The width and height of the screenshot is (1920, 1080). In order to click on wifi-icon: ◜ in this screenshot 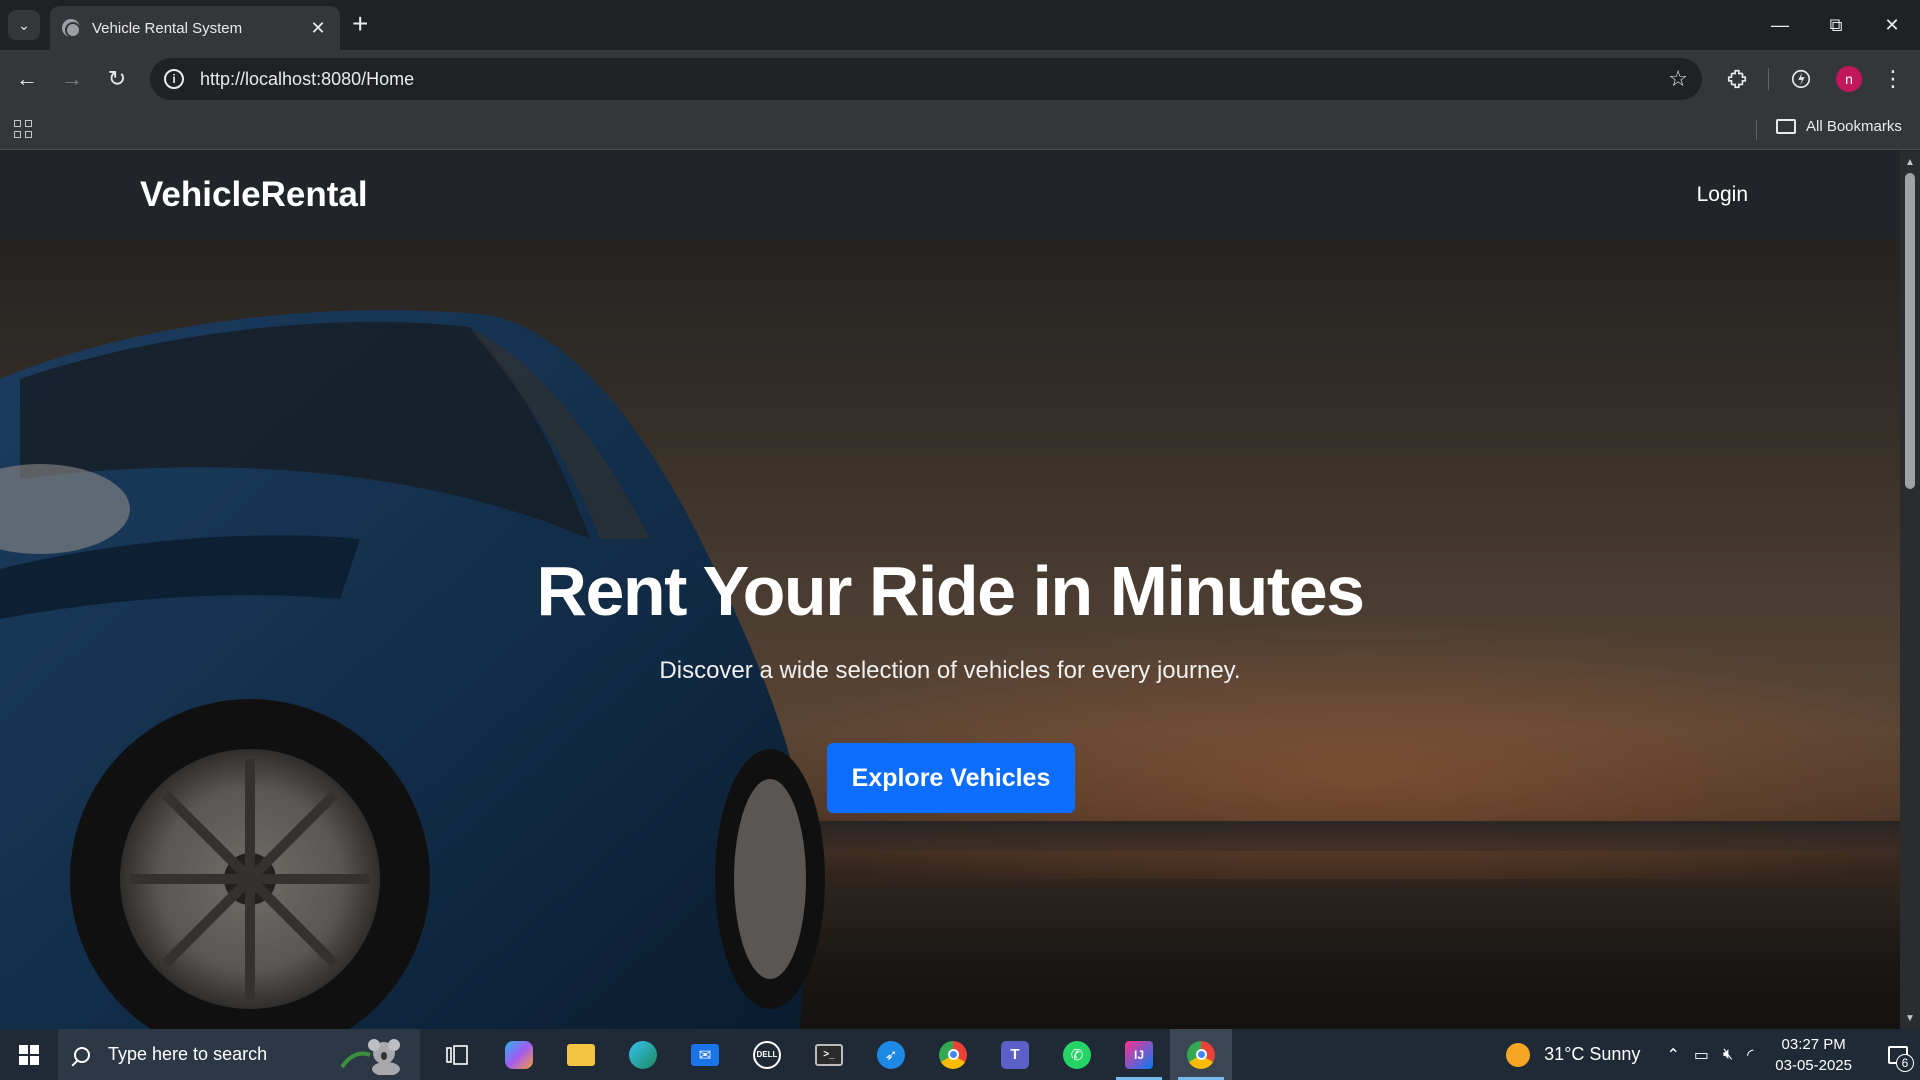, I will do `click(1750, 1055)`.